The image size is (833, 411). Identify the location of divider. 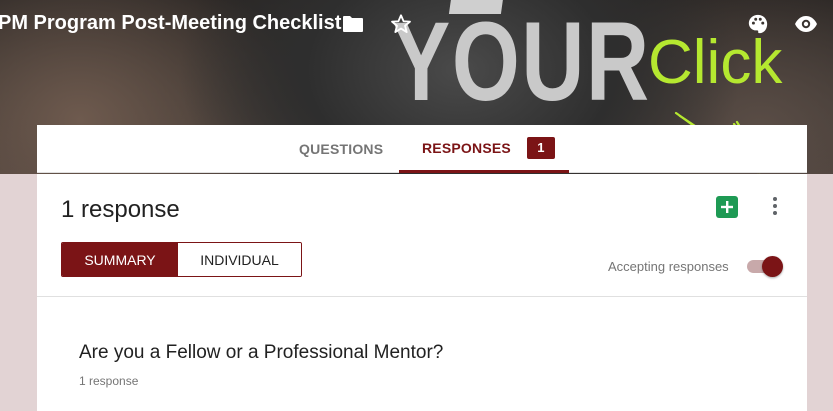
(422, 296).